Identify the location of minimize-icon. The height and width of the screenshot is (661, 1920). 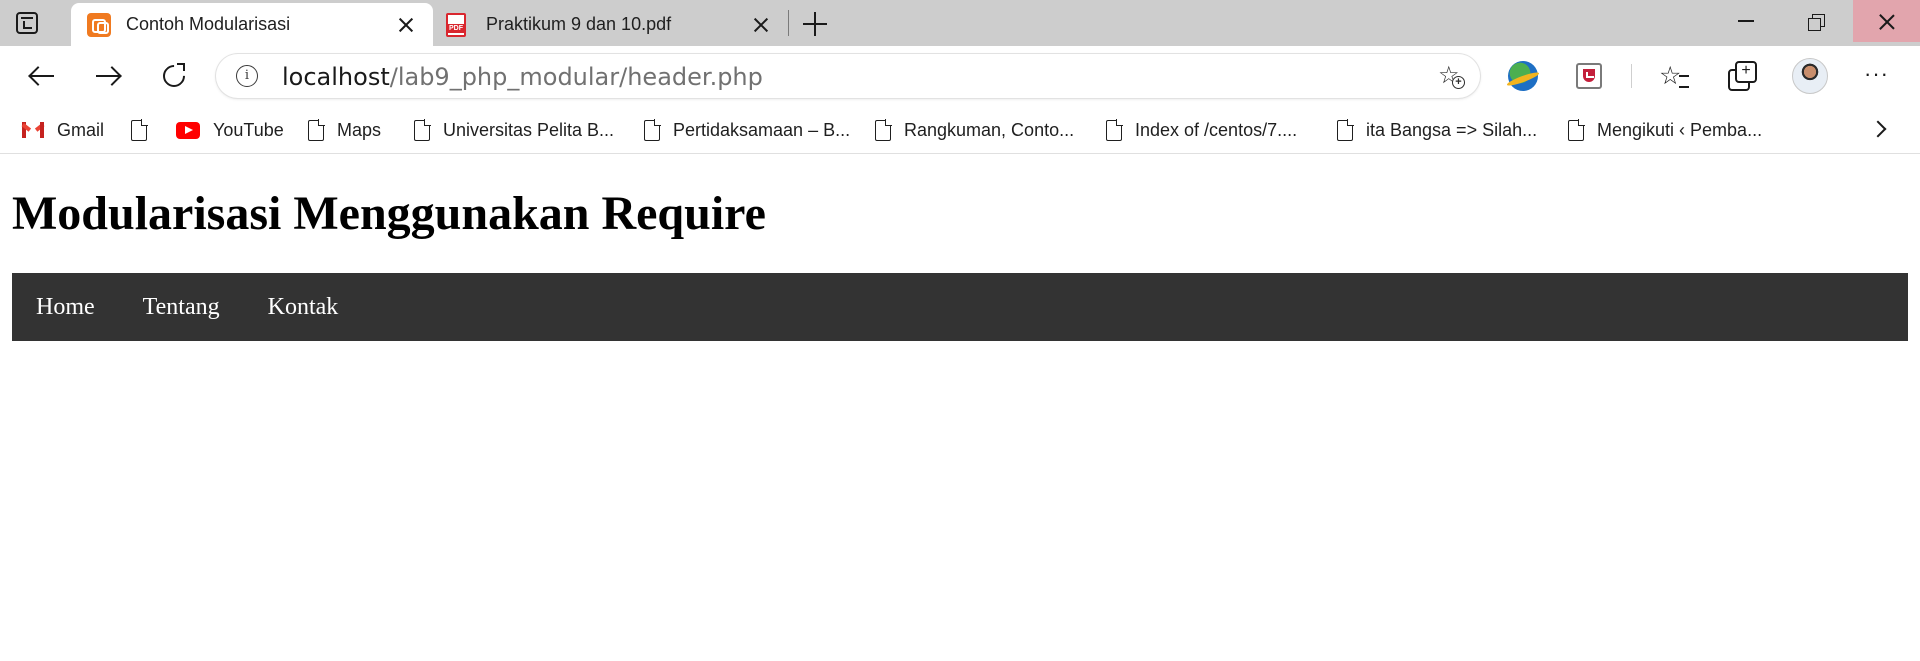
(1746, 21).